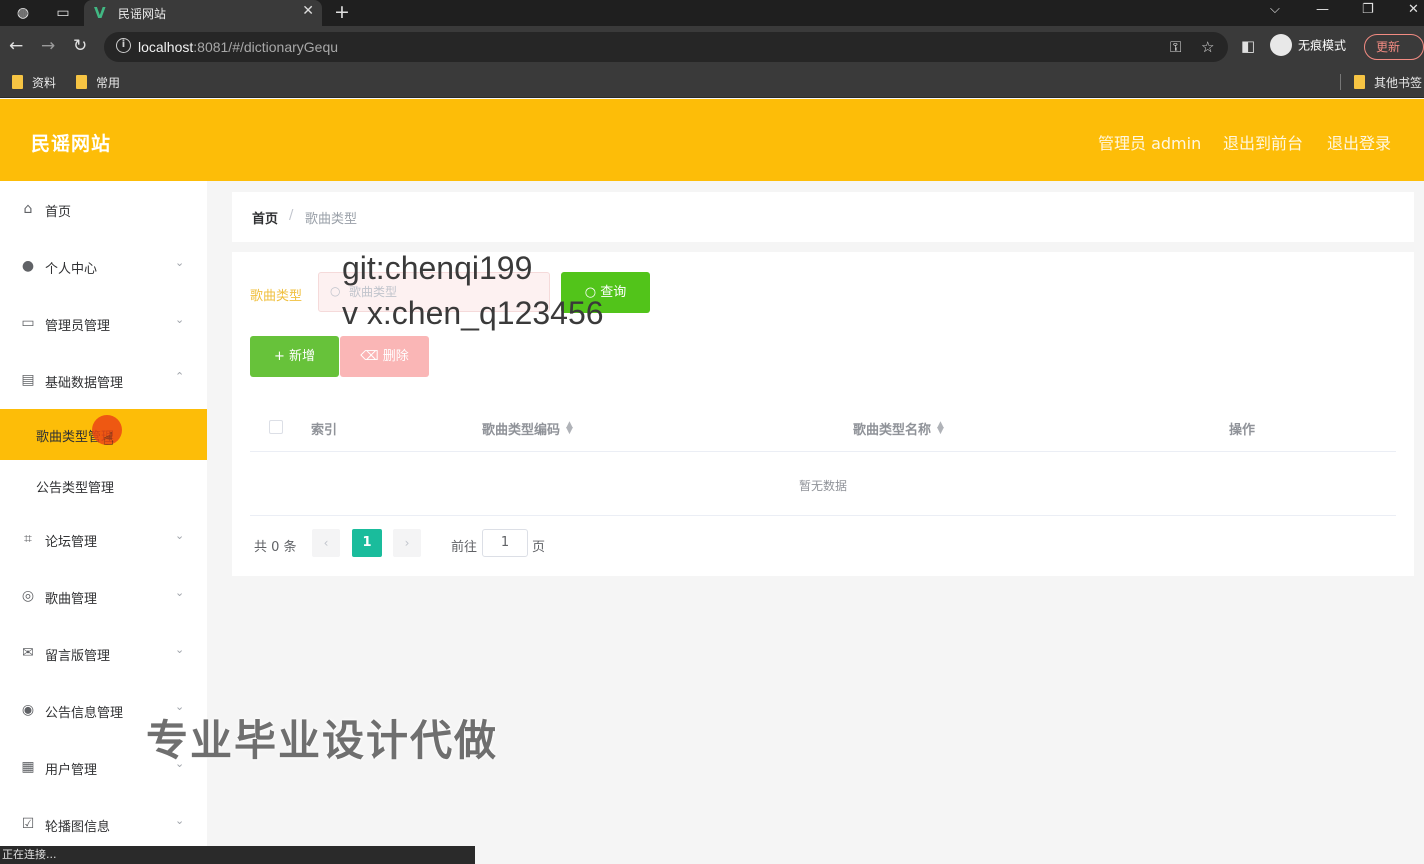 The height and width of the screenshot is (864, 1424). Describe the element at coordinates (1322, 9) in the screenshot. I see `minimize-icon: —` at that location.